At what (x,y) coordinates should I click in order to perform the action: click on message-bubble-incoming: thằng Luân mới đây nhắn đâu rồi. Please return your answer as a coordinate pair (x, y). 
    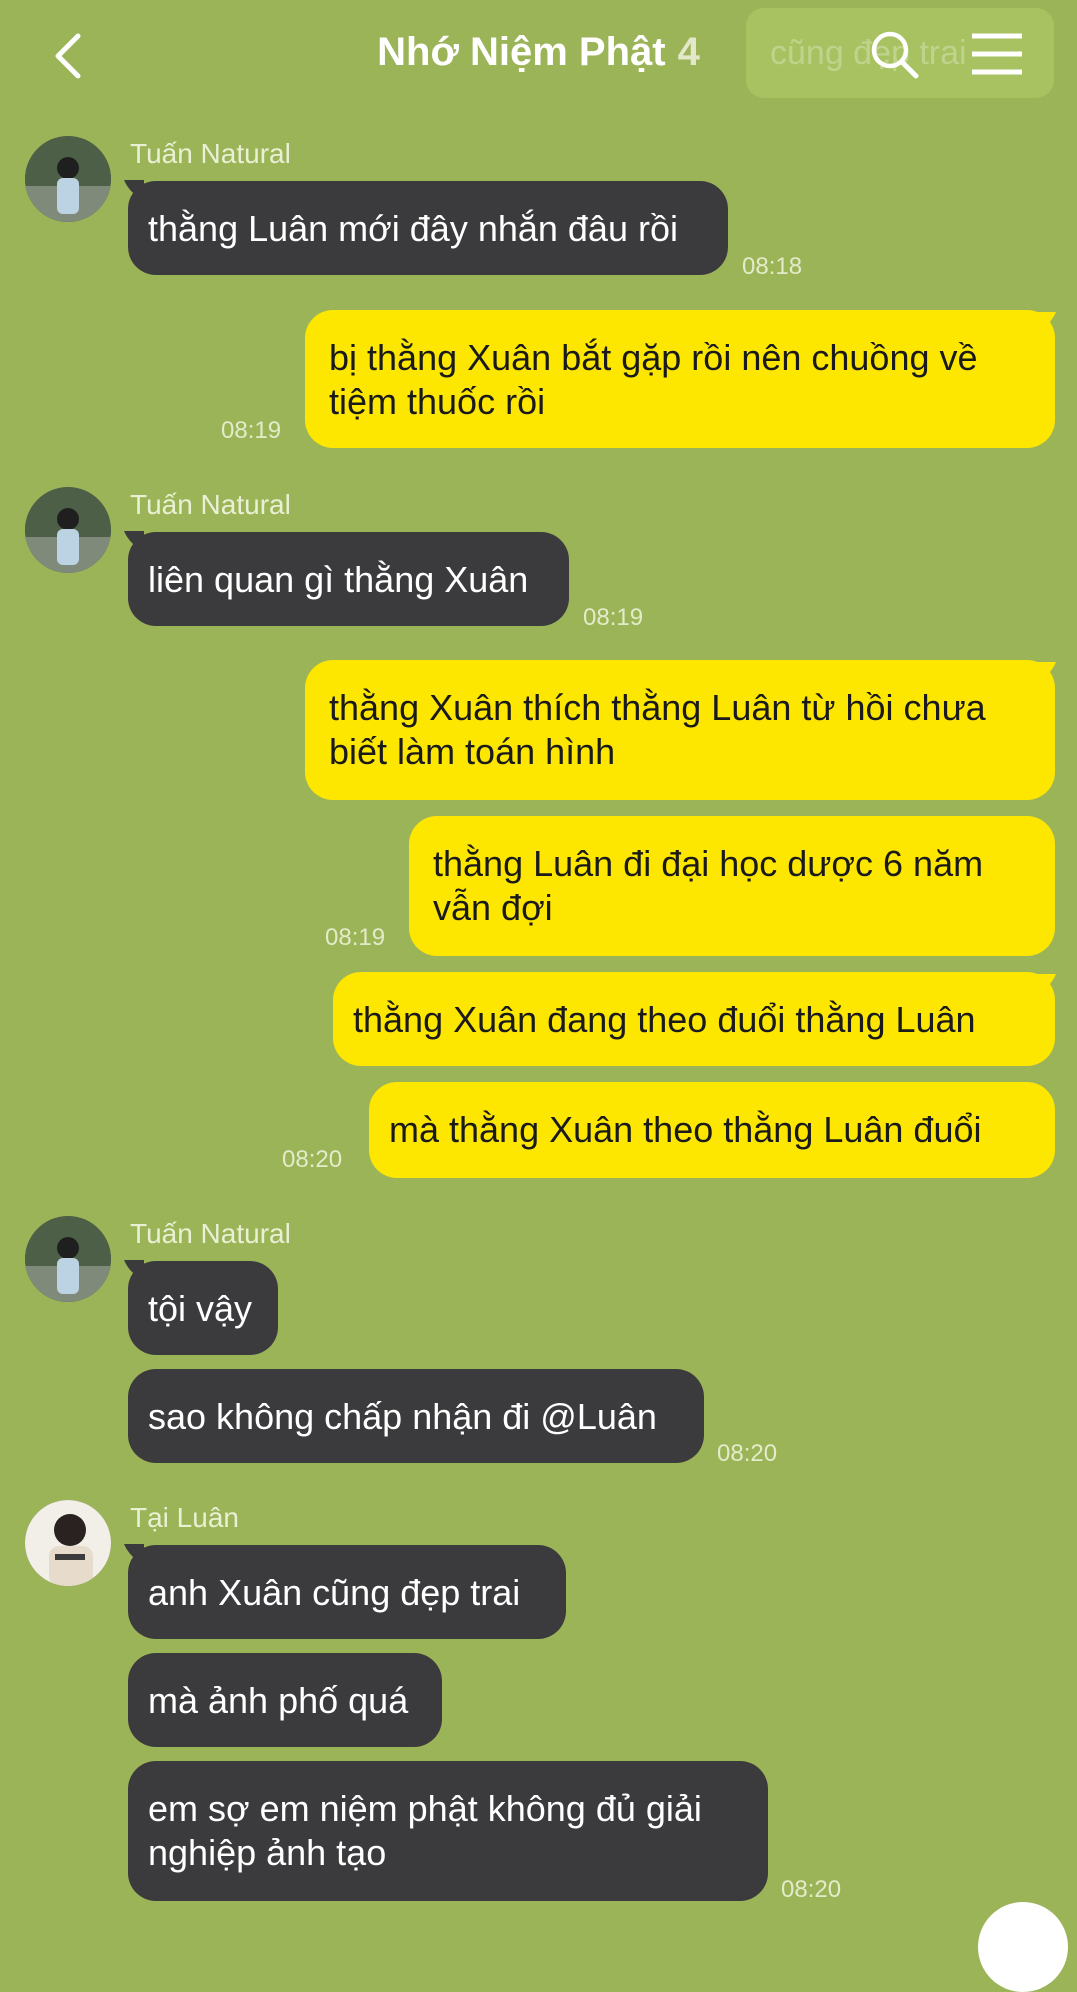
    Looking at the image, I should click on (428, 228).